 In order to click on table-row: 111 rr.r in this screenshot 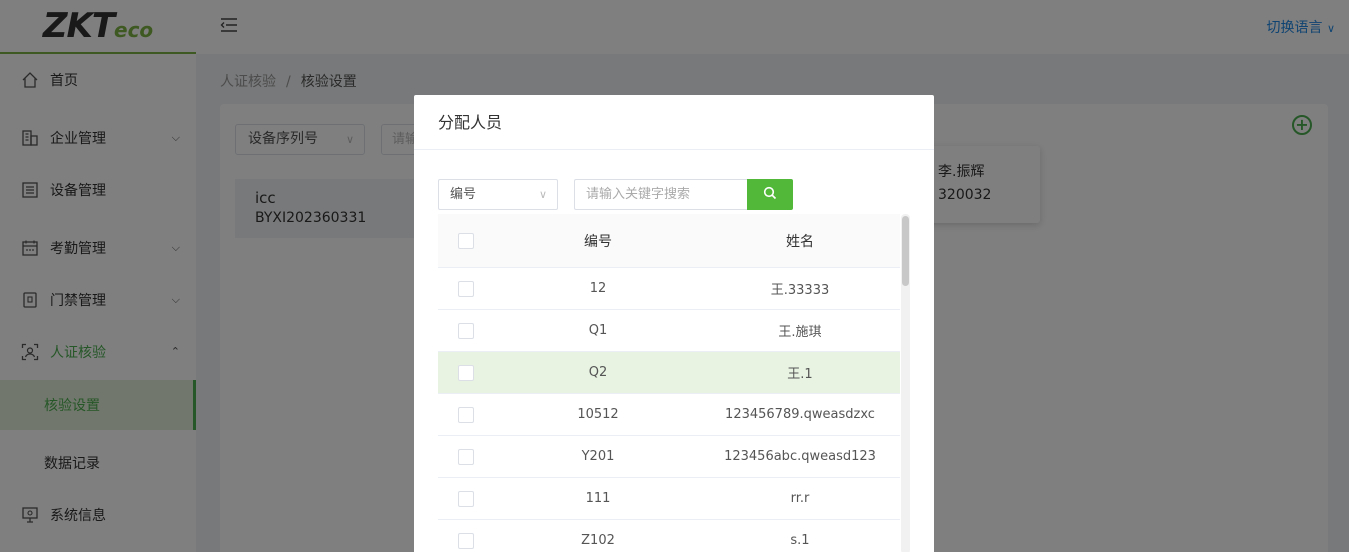, I will do `click(669, 499)`.